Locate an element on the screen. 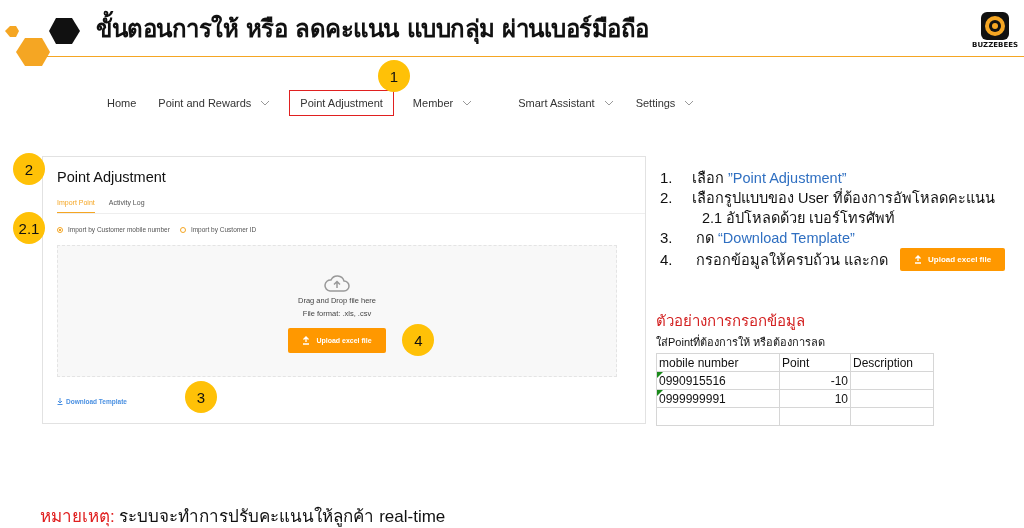 The height and width of the screenshot is (528, 1024). step-badge: 3 is located at coordinates (201, 397).